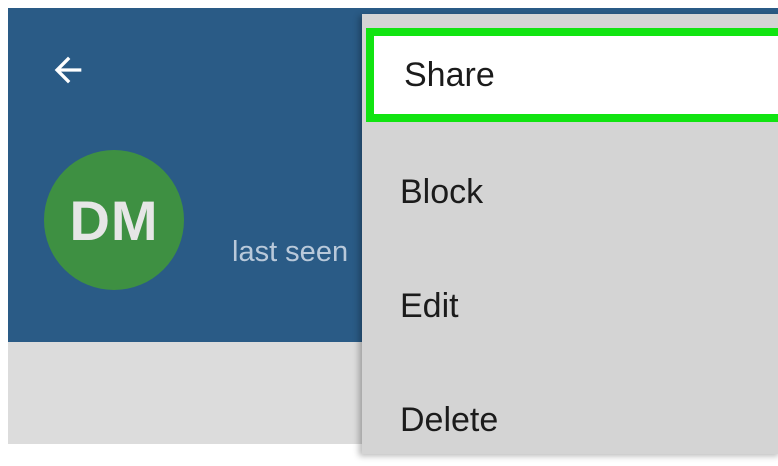 This screenshot has width=778, height=466. I want to click on menu-item-edit: Edit, so click(570, 306).